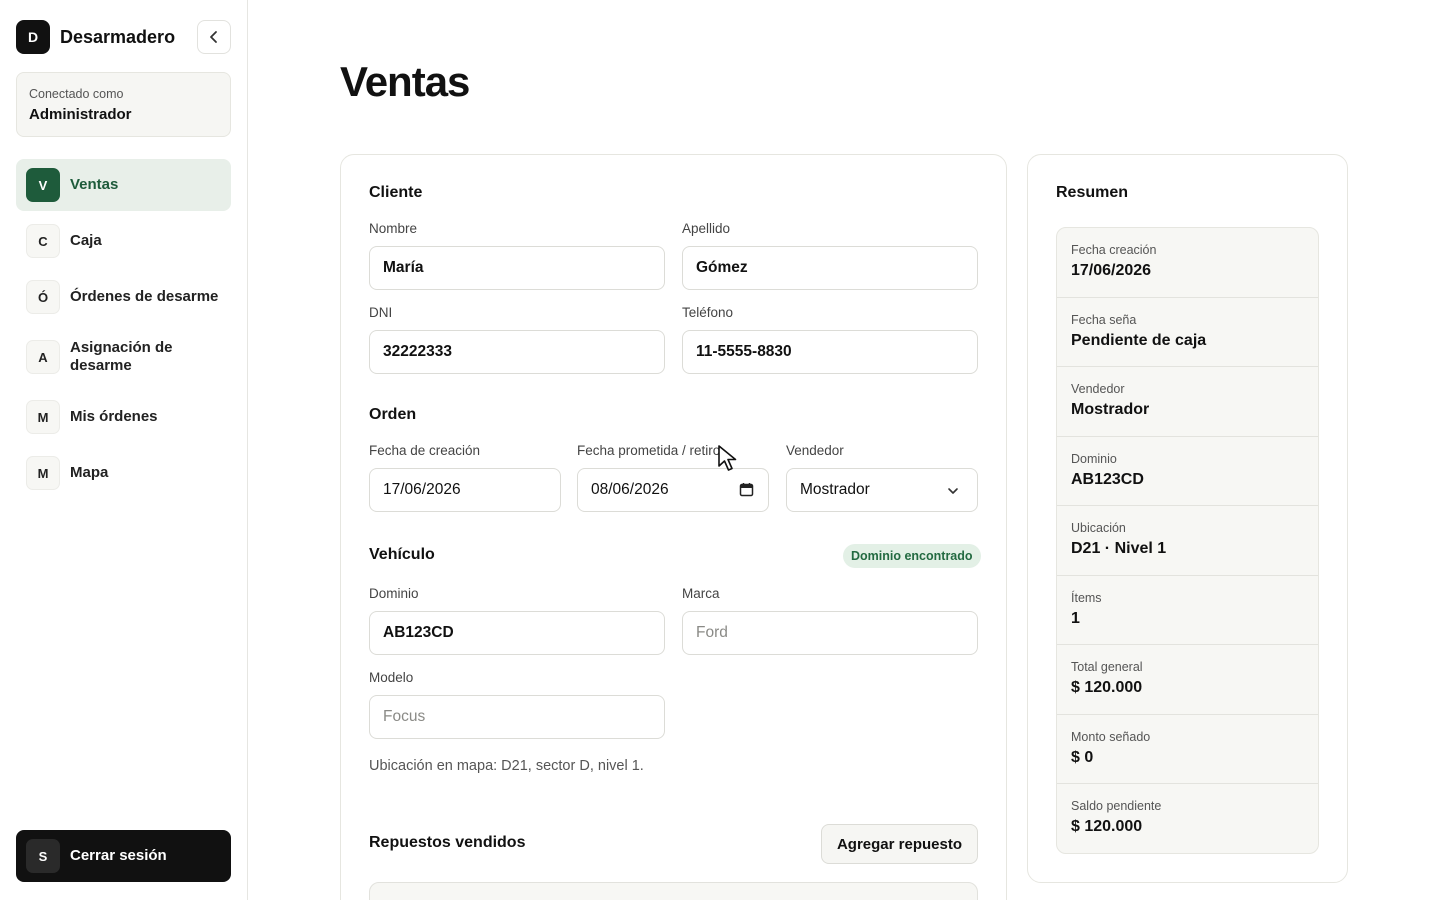 Image resolution: width=1440 pixels, height=900 pixels. What do you see at coordinates (899, 844) in the screenshot?
I see `add-part-button: Agregar repuesto` at bounding box center [899, 844].